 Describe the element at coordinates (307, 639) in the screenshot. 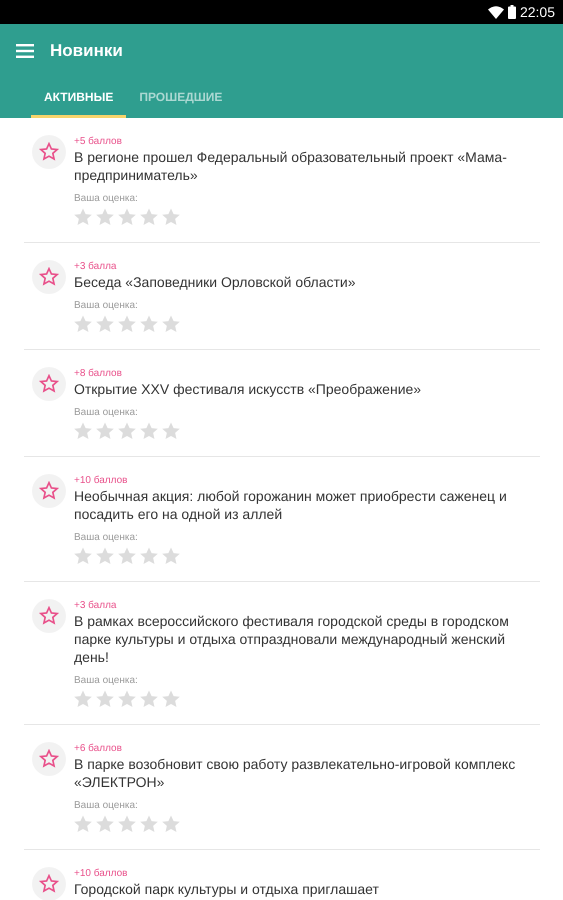

I see `news-title: В рамках всероссийского фестиваля городской среды в городском парке культуры и отдыха отпраздновали международный женский день!` at that location.